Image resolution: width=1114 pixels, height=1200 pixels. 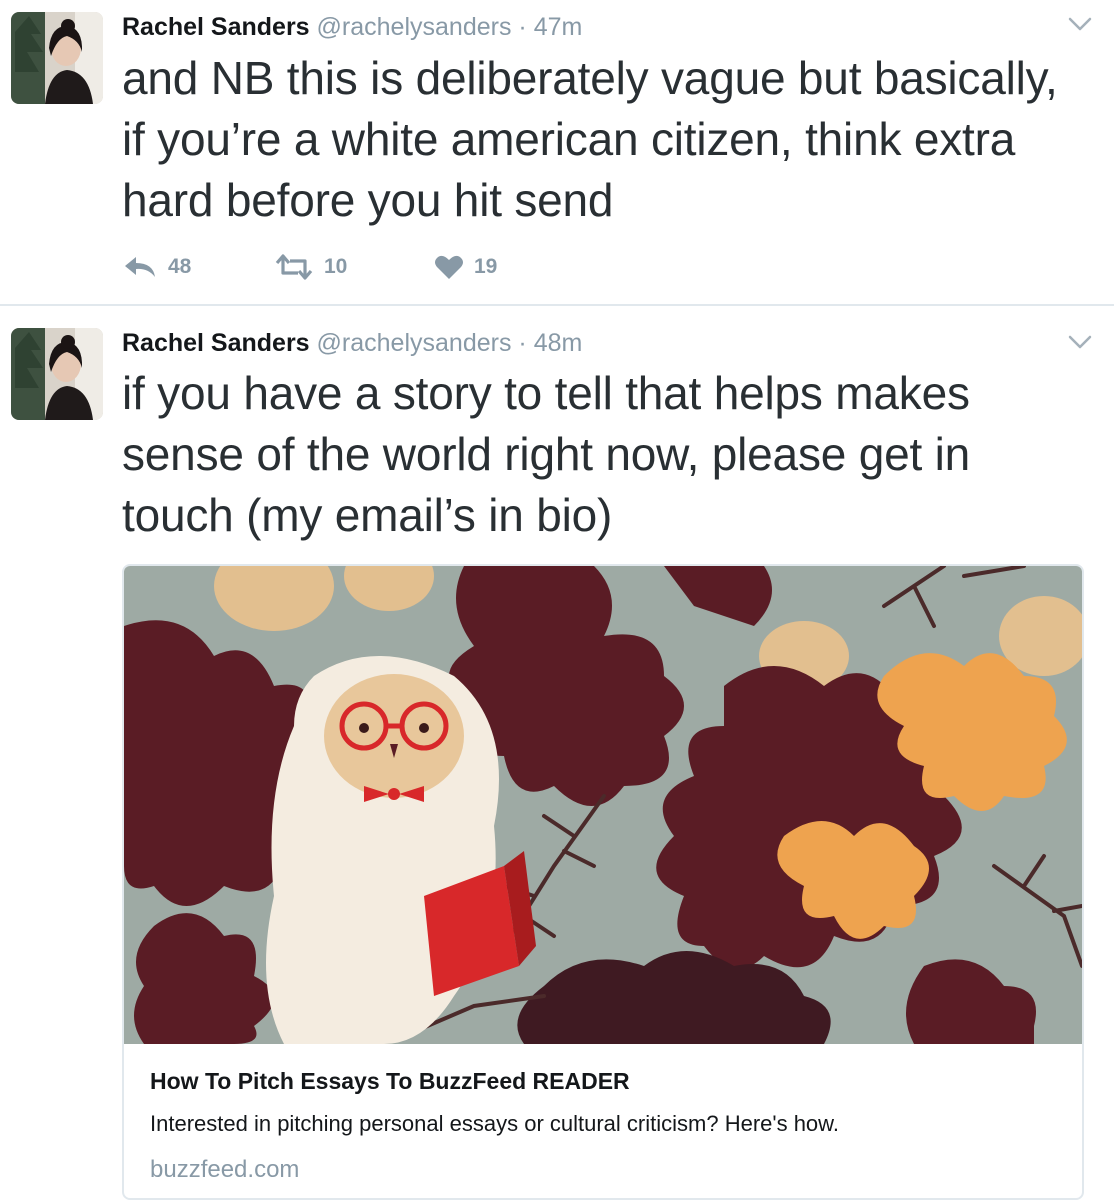 I want to click on retweet-count: 10, so click(x=336, y=266).